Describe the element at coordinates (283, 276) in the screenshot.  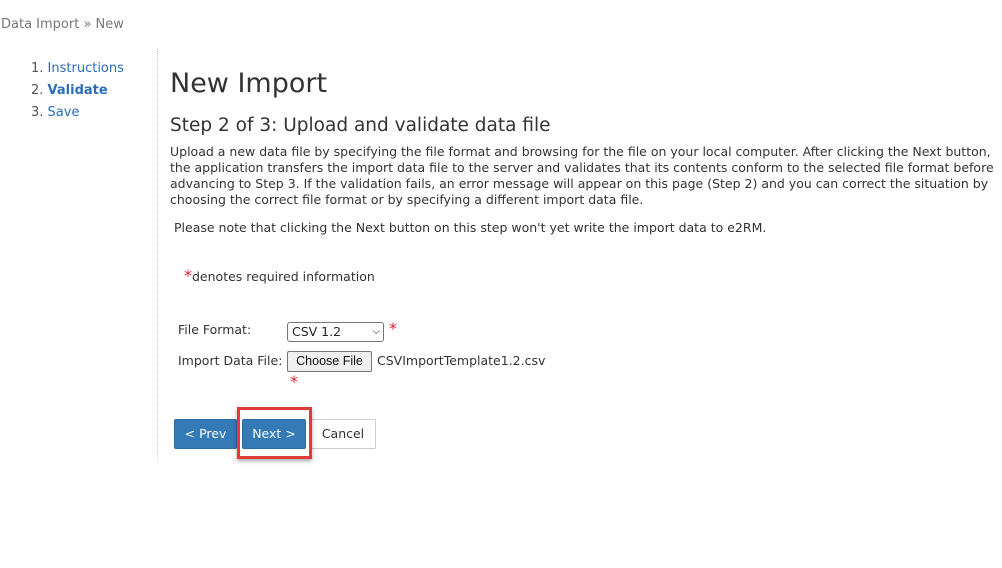
I see `required-info-text: denotes required information` at that location.